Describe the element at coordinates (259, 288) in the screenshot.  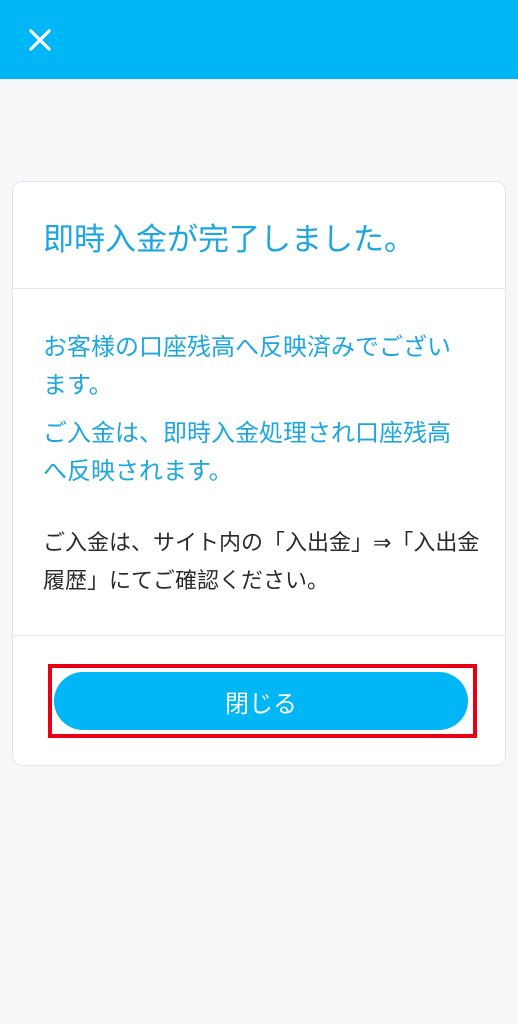
I see `title-divider` at that location.